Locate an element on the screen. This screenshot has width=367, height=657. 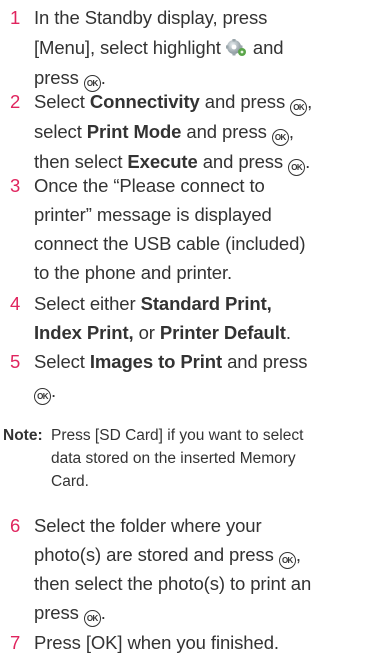
step-text: then select is located at coordinates (78, 161).